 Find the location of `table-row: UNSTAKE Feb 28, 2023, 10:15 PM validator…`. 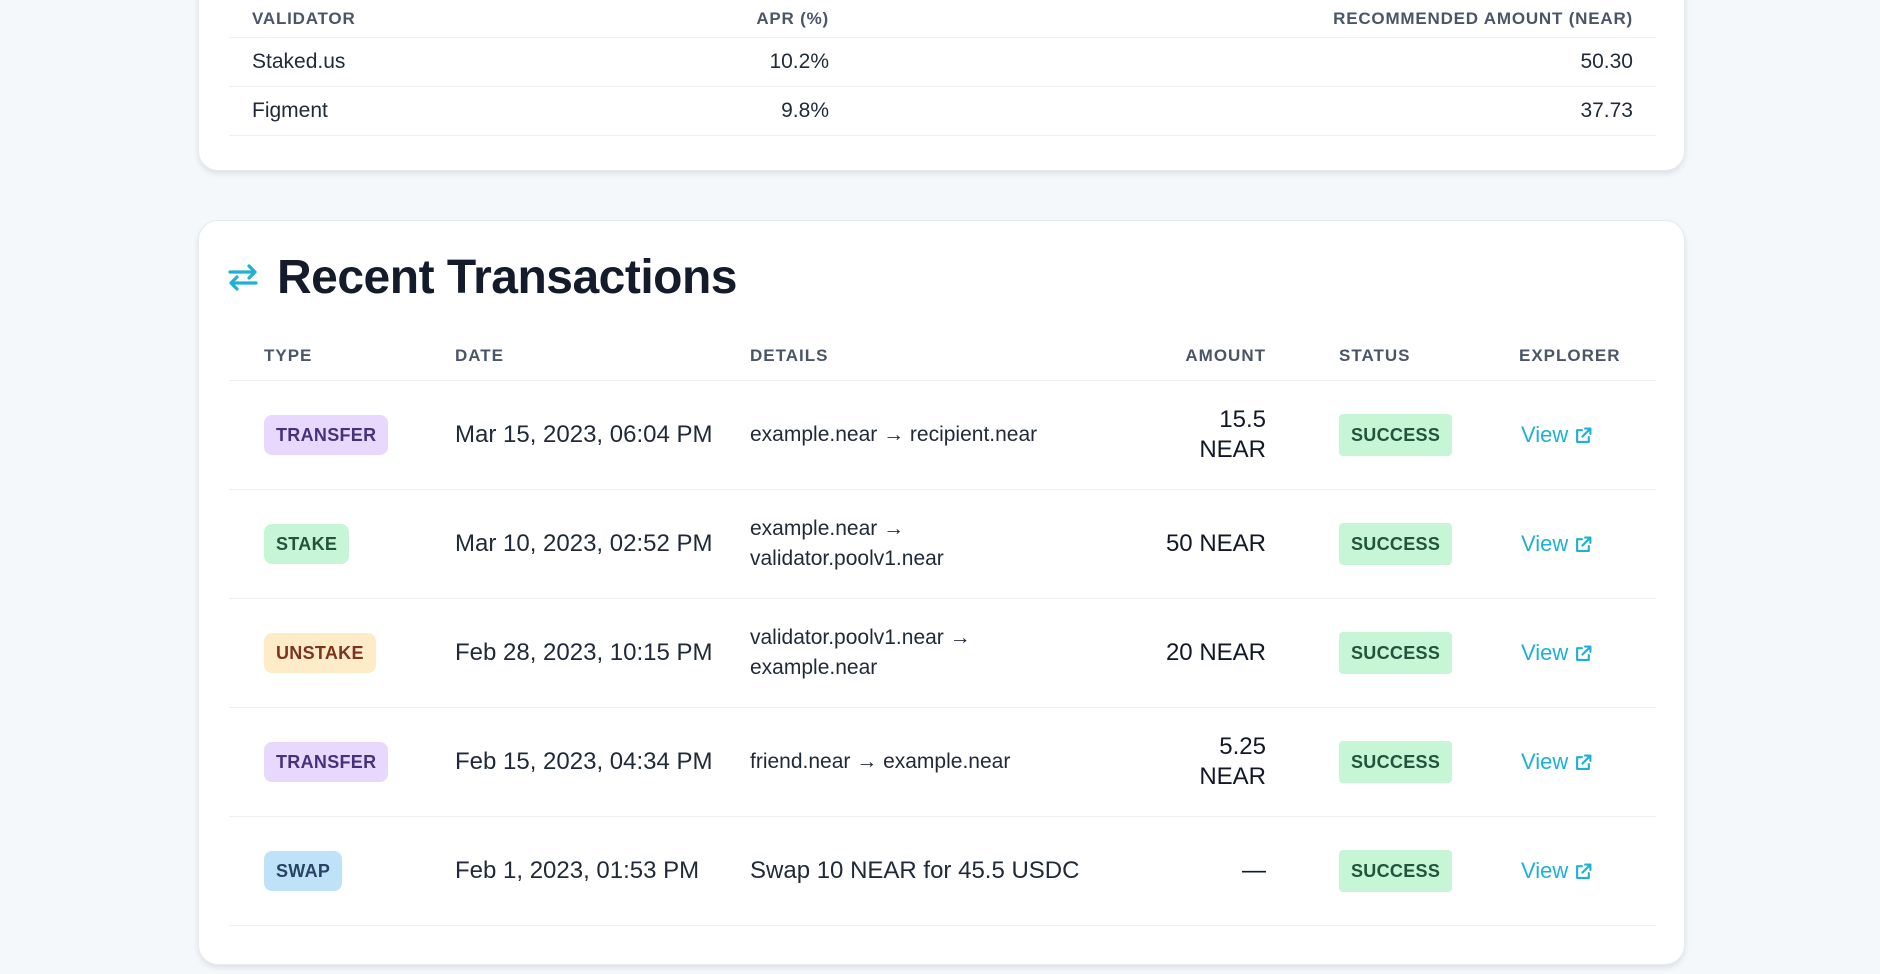

table-row: UNSTAKE Feb 28, 2023, 10:15 PM validator… is located at coordinates (942, 653).